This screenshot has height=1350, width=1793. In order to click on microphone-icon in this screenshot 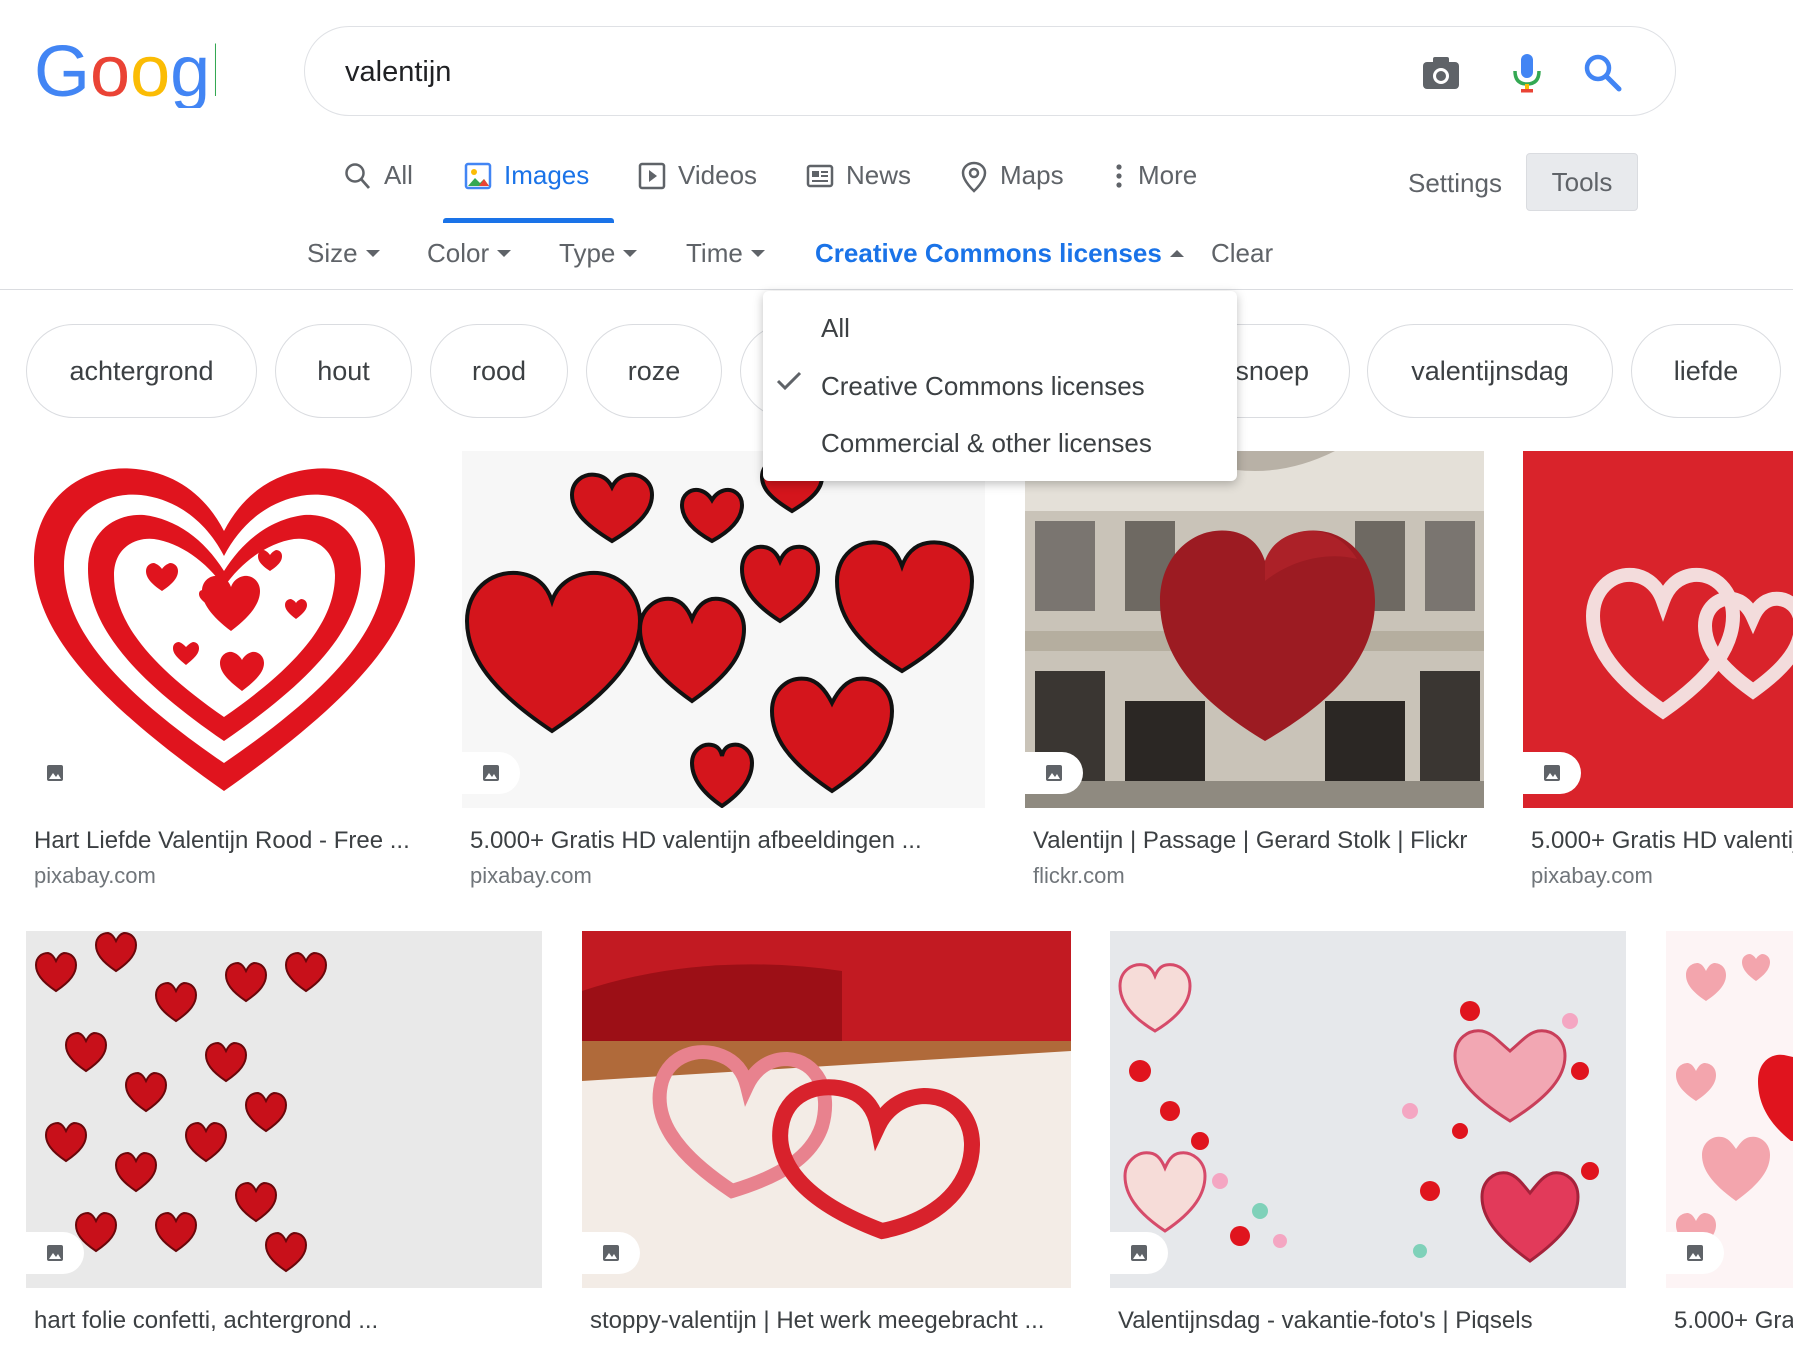, I will do `click(1527, 73)`.